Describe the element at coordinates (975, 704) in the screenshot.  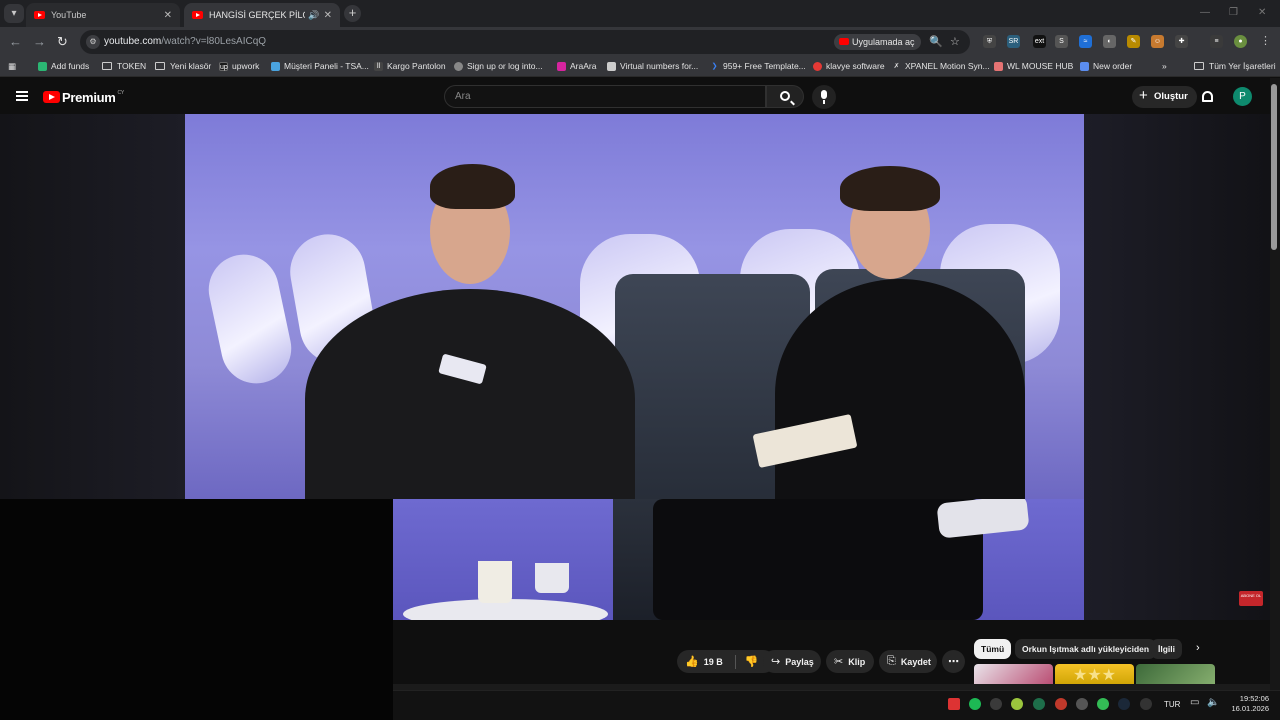
I see `spotify-icon` at that location.